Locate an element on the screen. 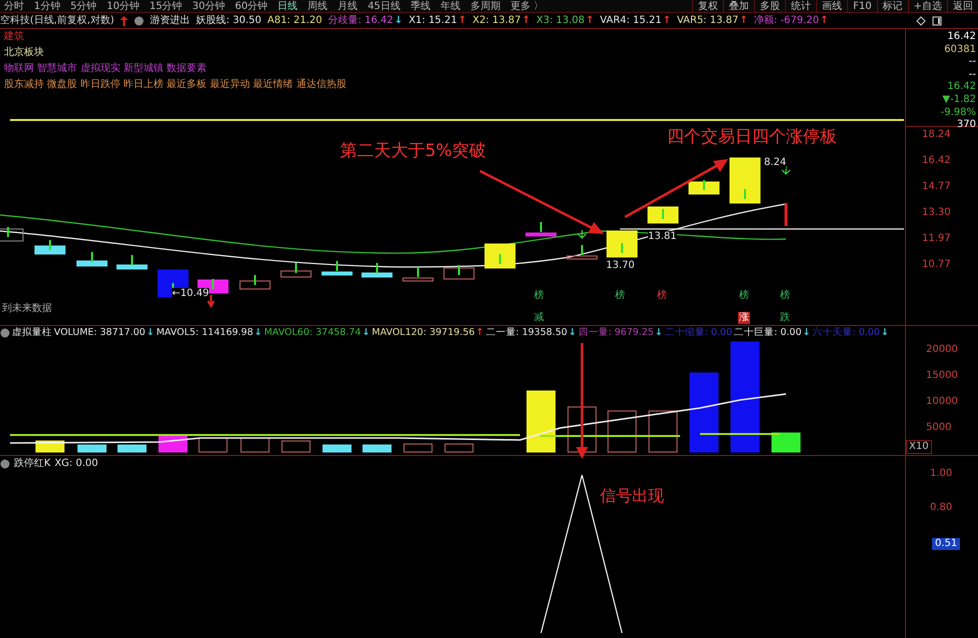  scale-label: X10 is located at coordinates (919, 447).